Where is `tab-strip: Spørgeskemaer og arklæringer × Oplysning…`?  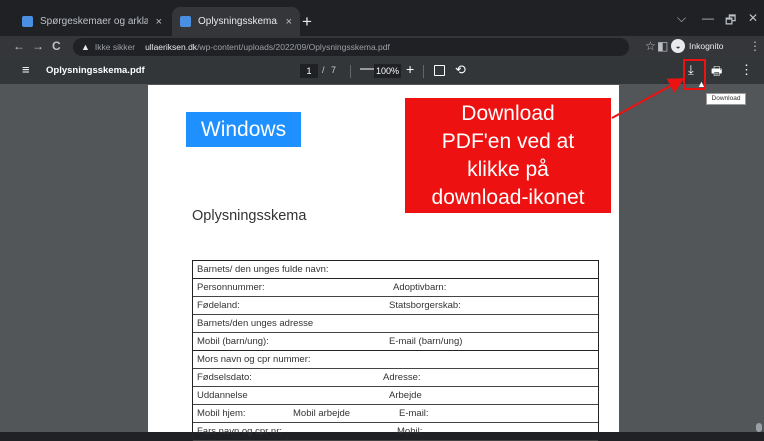
tab-strip: Spørgeskemaer og arklæringer × Oplysning… is located at coordinates (382, 18).